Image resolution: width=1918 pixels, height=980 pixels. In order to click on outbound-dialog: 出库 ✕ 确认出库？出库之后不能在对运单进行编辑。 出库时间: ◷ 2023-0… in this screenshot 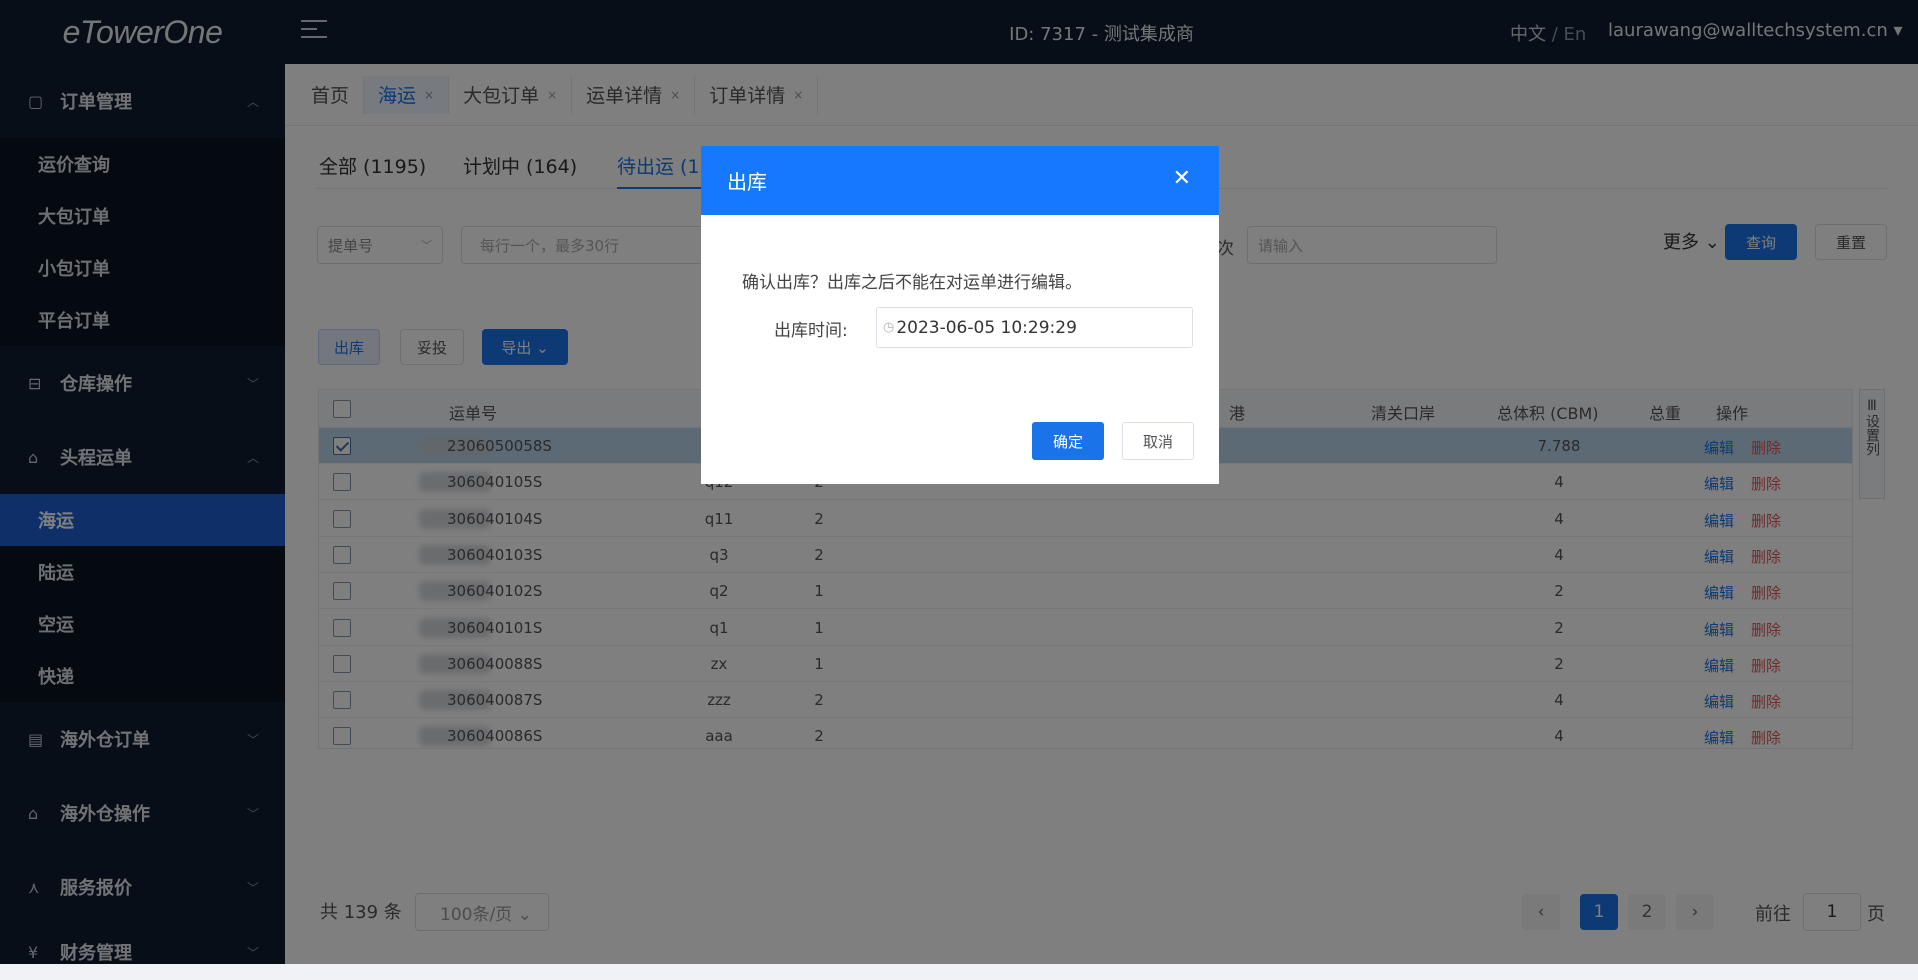, I will do `click(960, 315)`.